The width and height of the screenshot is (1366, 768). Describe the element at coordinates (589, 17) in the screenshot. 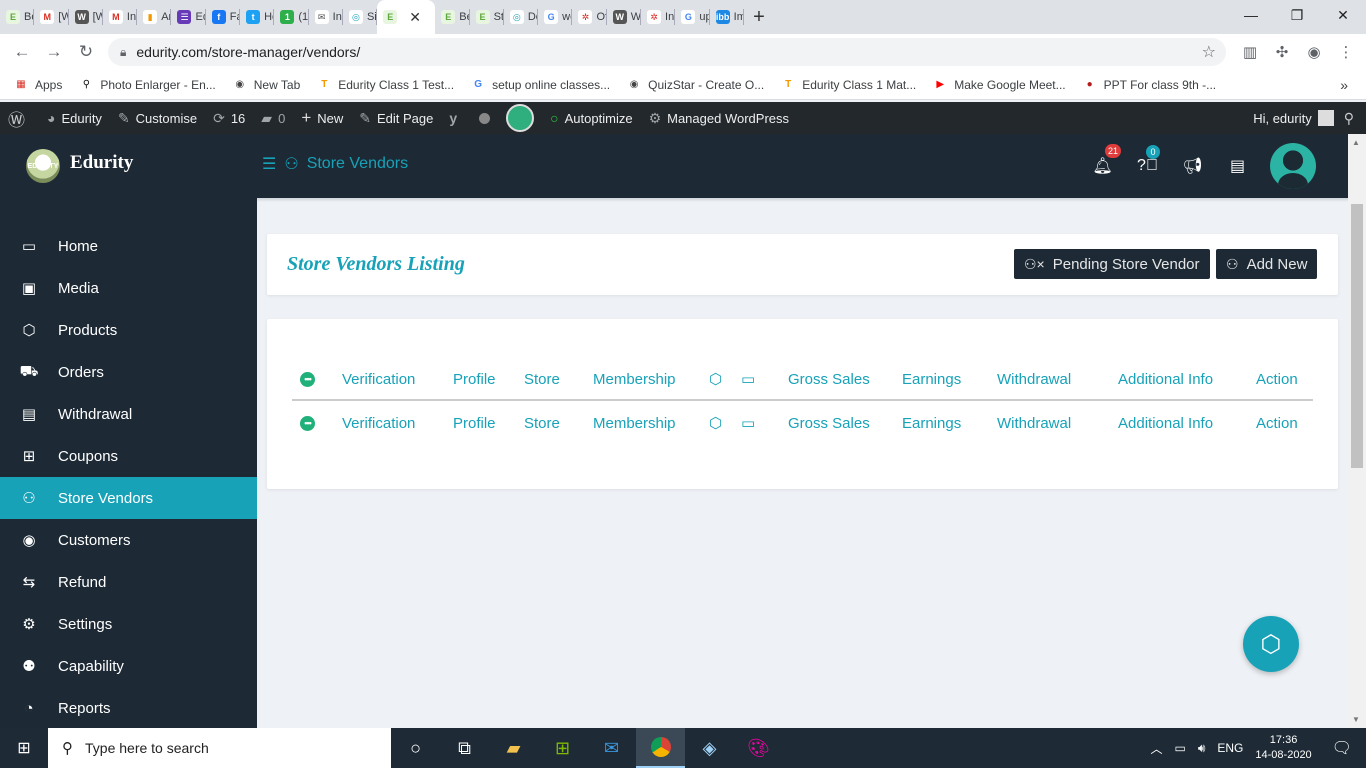

I see `browser-tab: ✲ Of` at that location.